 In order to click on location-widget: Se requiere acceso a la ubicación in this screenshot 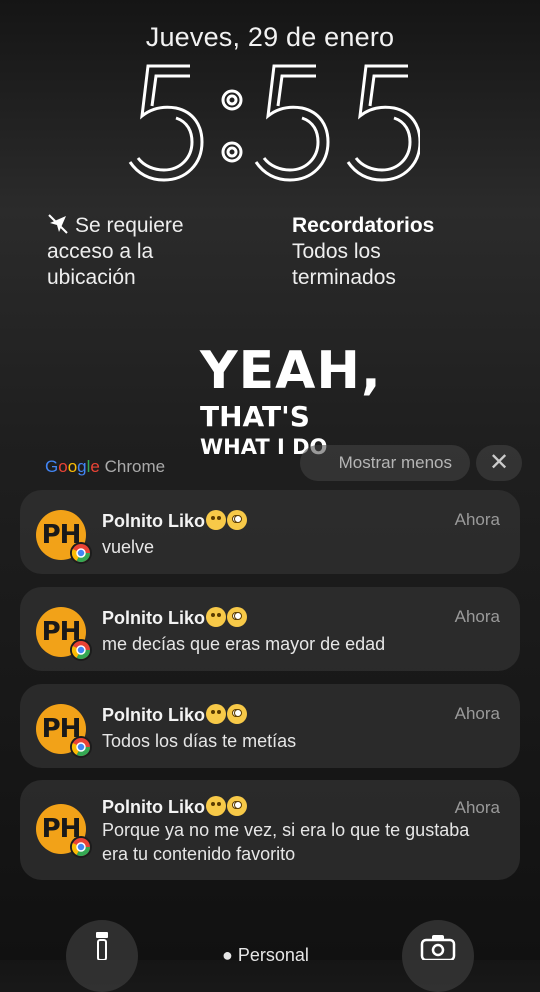, I will do `click(147, 252)`.